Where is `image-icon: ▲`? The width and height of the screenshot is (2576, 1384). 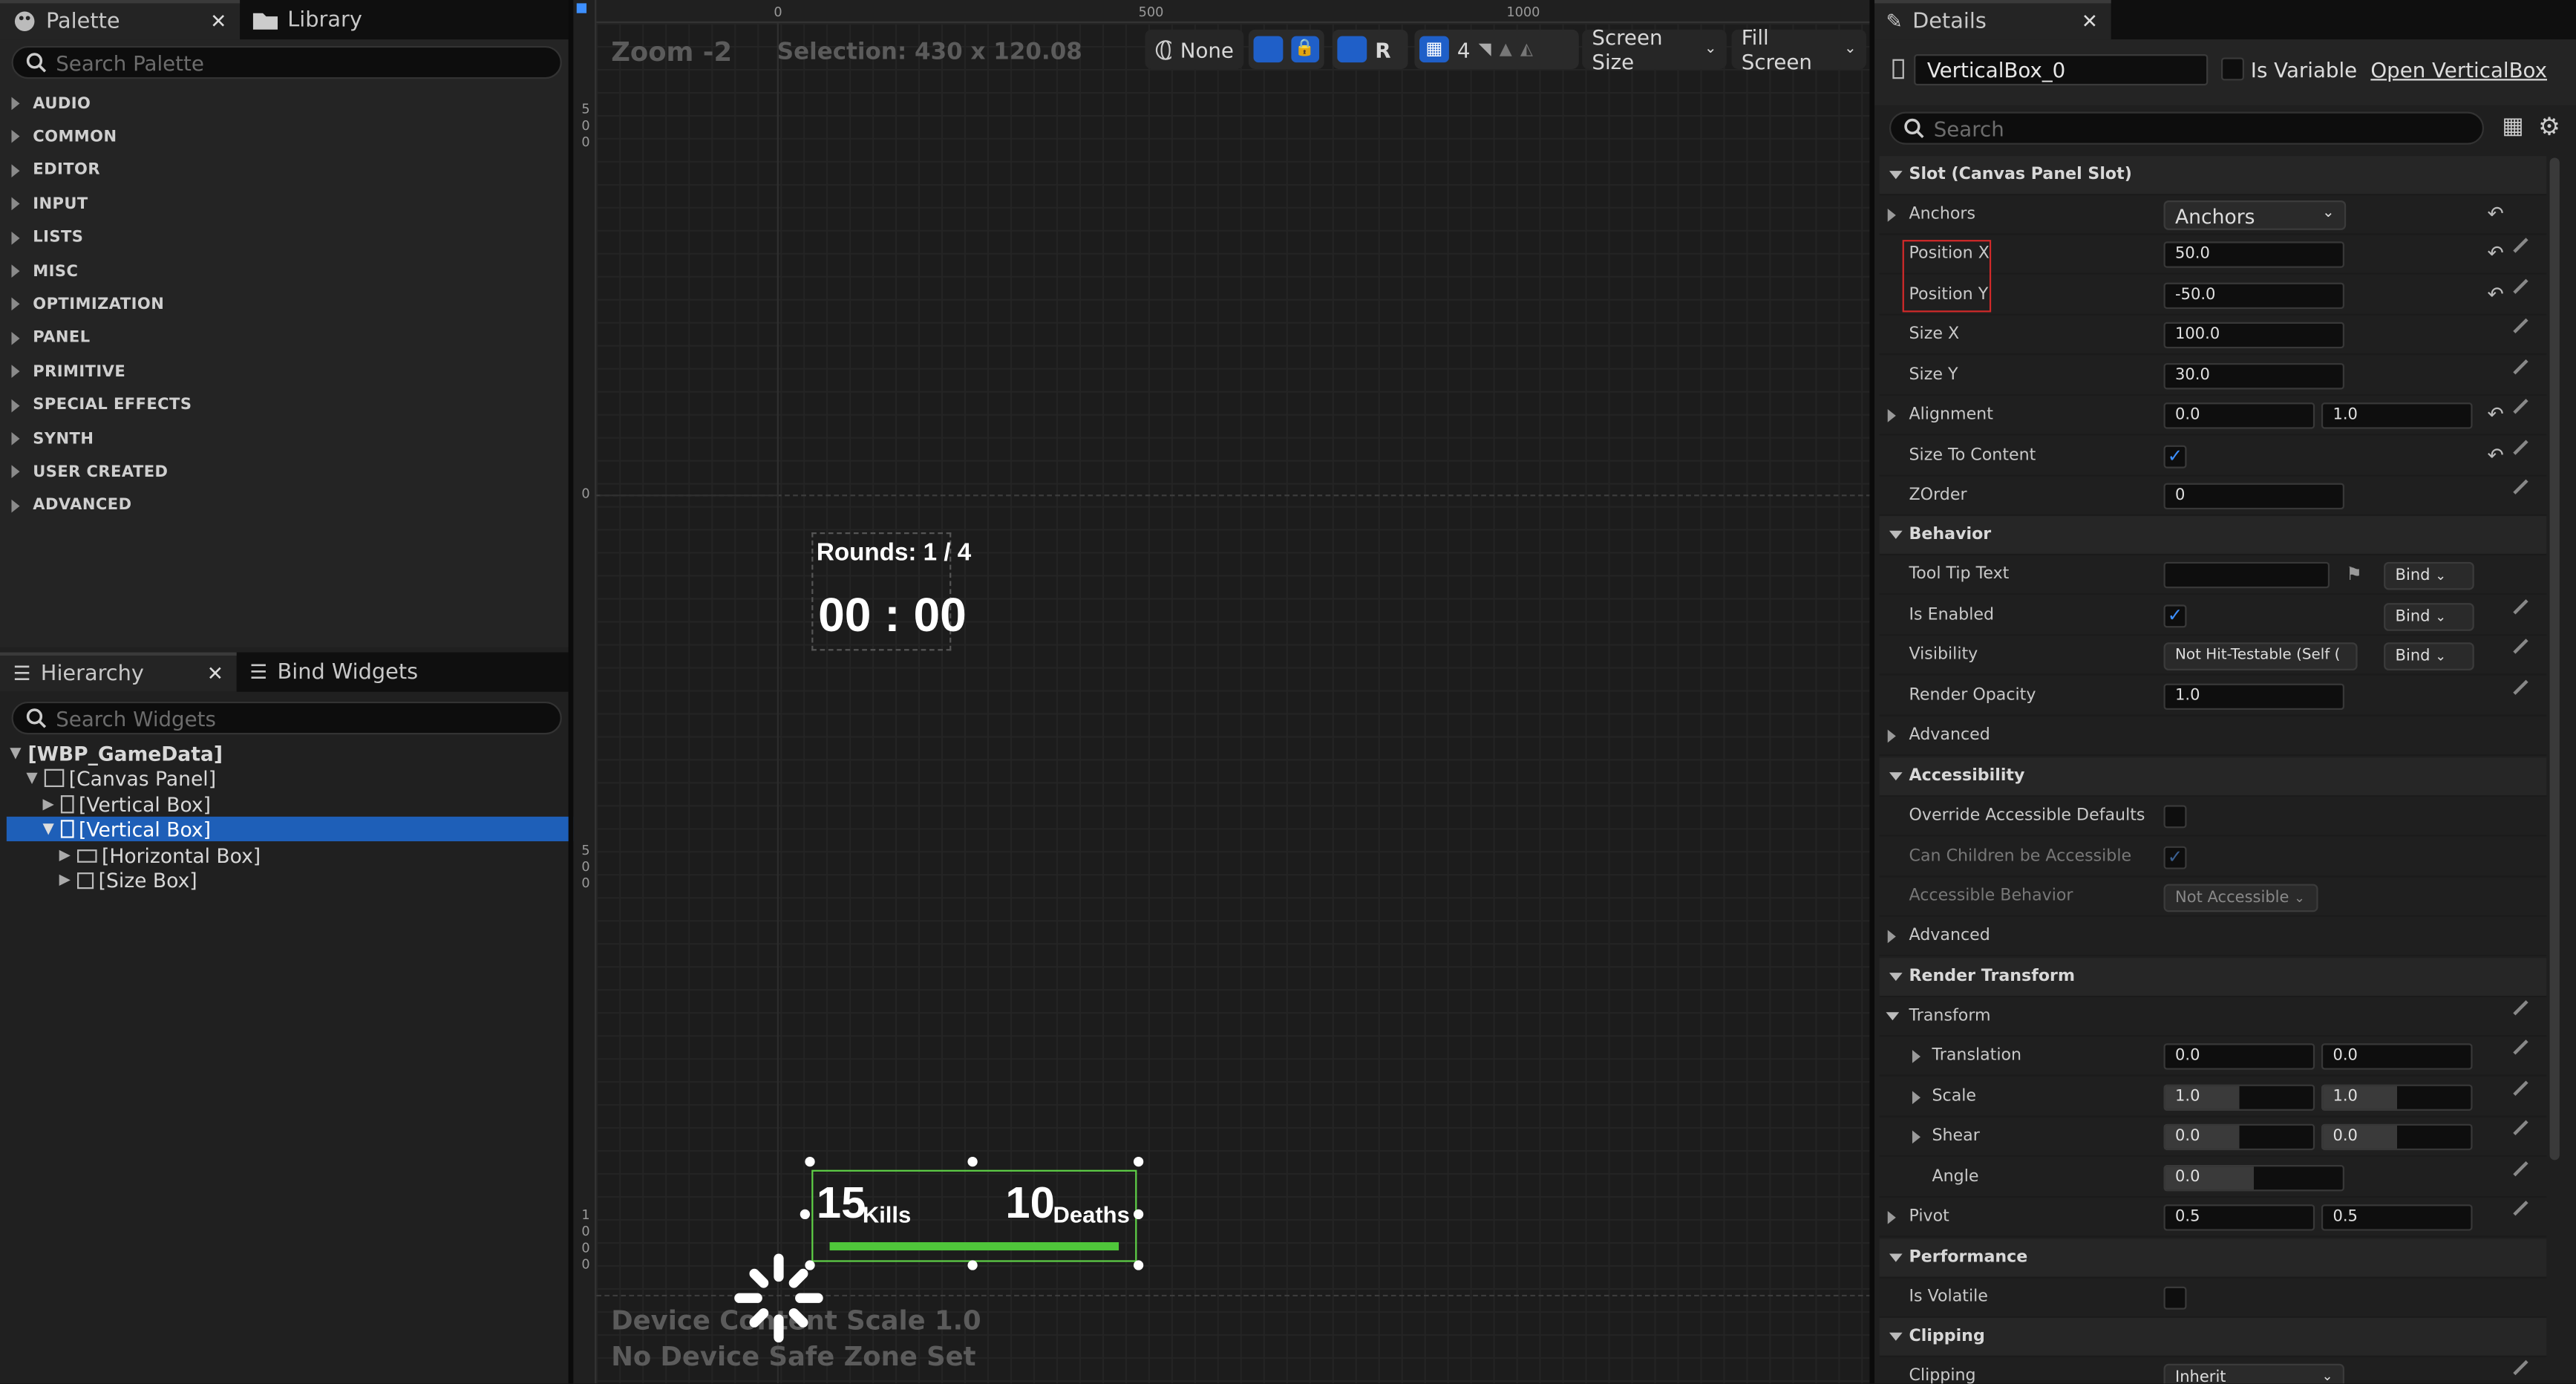 image-icon: ▲ is located at coordinates (1506, 49).